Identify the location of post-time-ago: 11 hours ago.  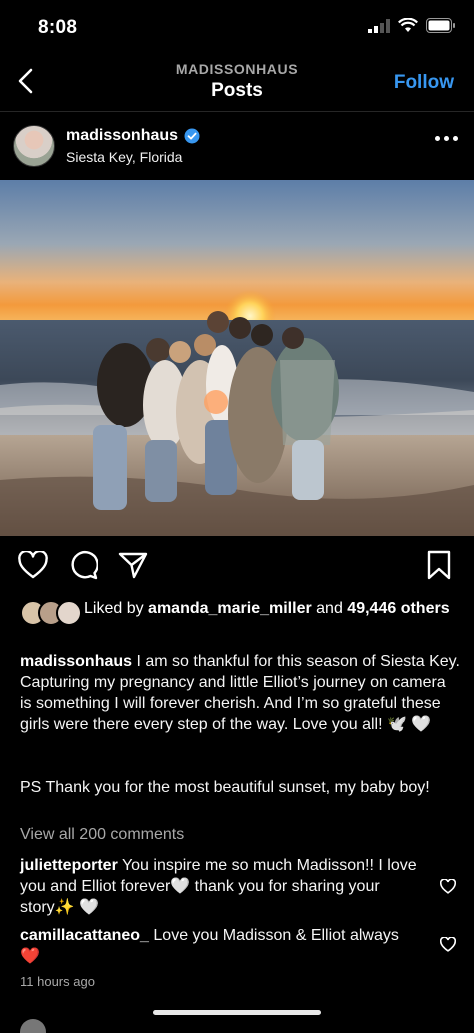
(57, 981).